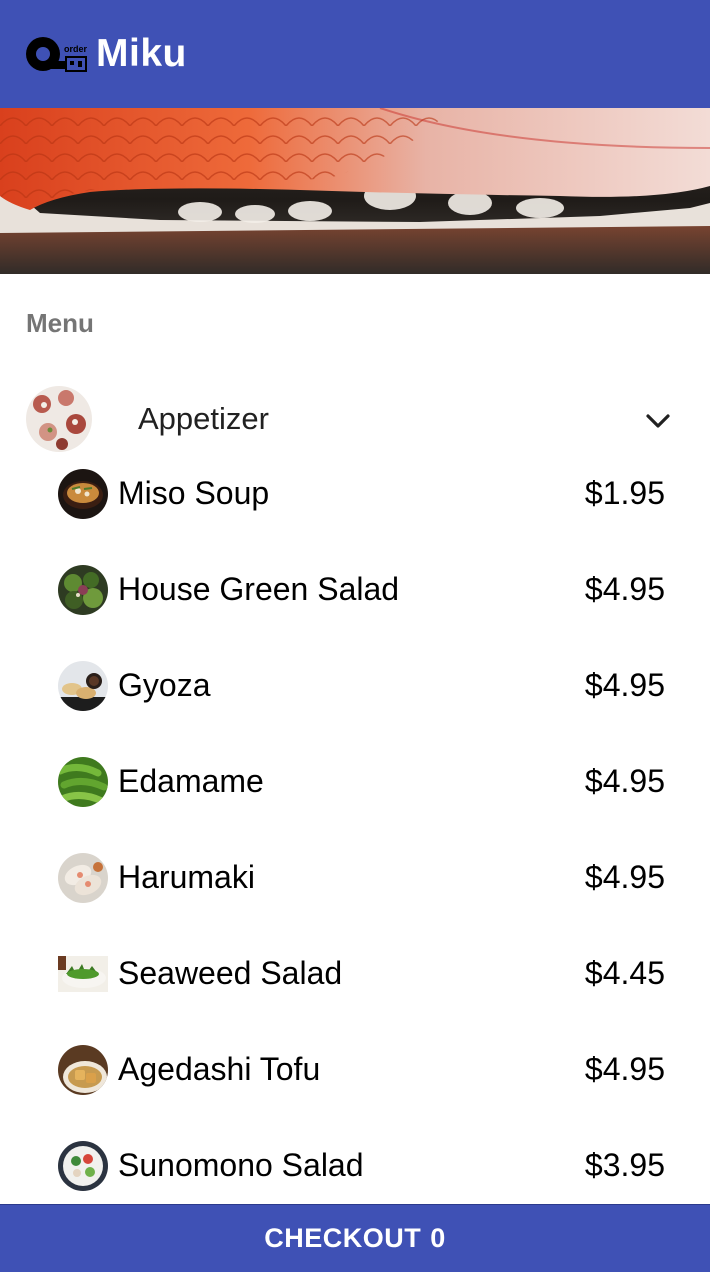  Describe the element at coordinates (203, 418) in the screenshot. I see `category-label: Appetizer` at that location.